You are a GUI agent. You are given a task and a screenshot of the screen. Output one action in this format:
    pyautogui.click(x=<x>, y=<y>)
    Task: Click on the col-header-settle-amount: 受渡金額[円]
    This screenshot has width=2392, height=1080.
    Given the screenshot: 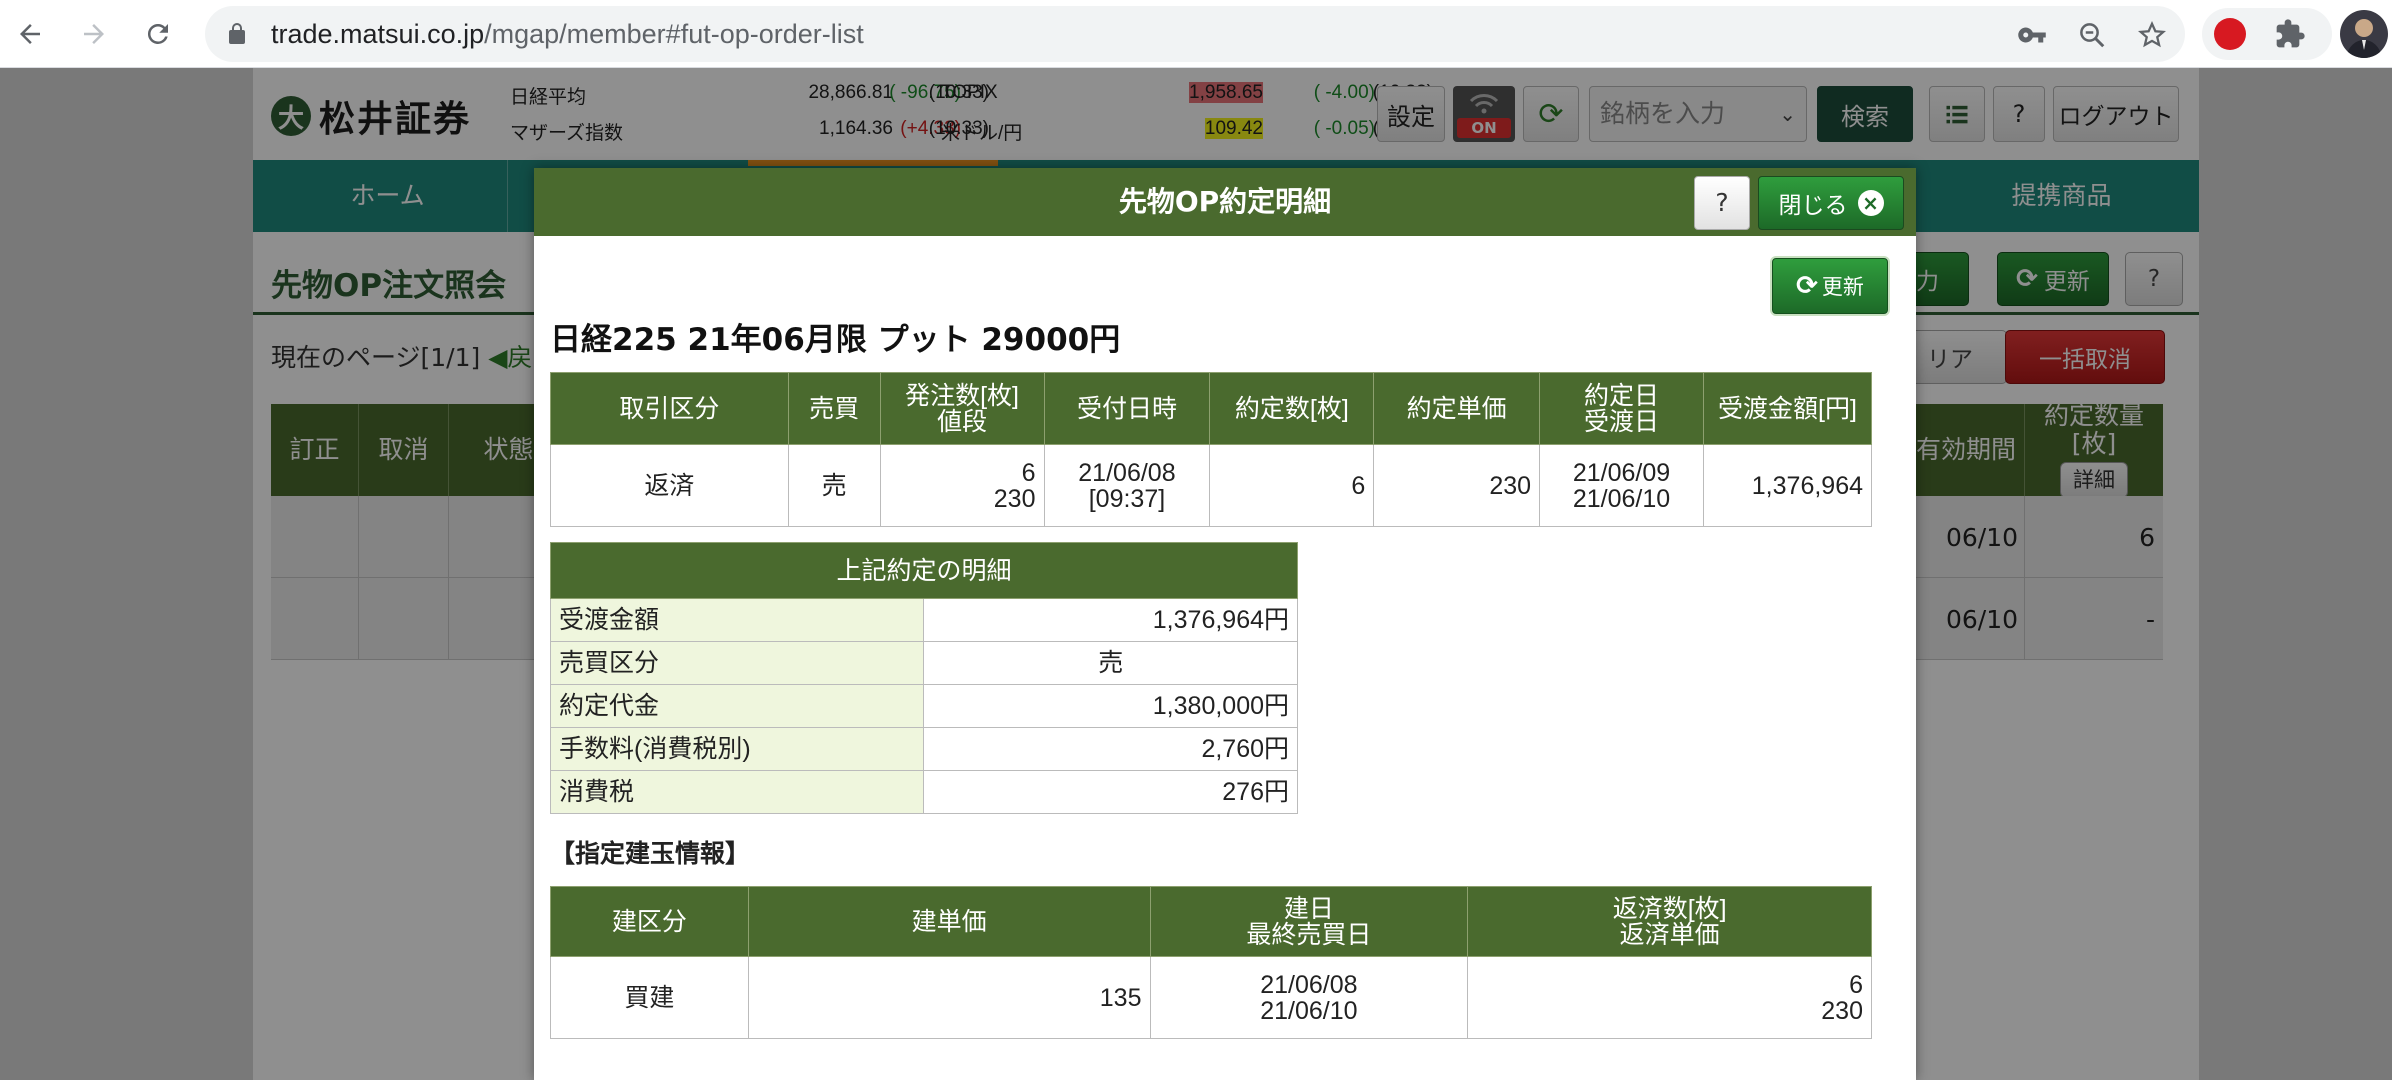 What is the action you would take?
    pyautogui.click(x=1787, y=408)
    